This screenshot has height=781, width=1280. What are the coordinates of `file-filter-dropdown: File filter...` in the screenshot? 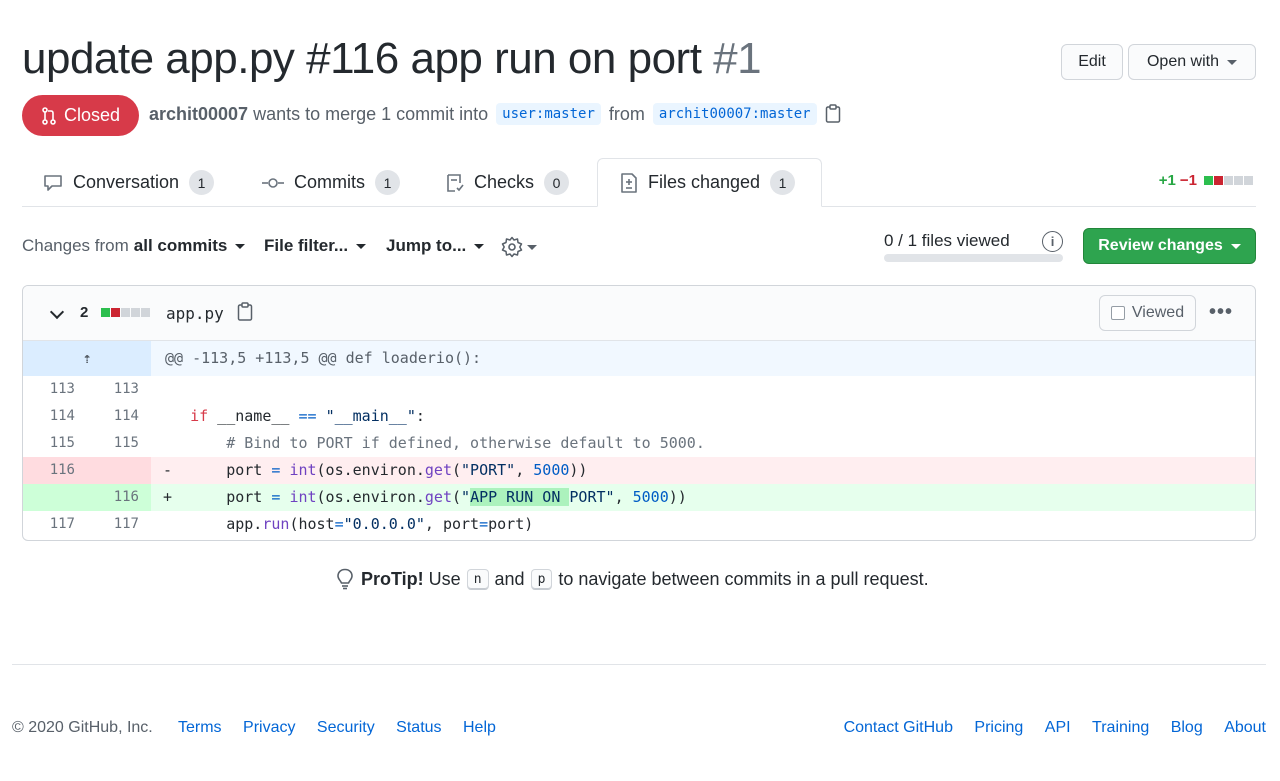 It's located at (315, 246).